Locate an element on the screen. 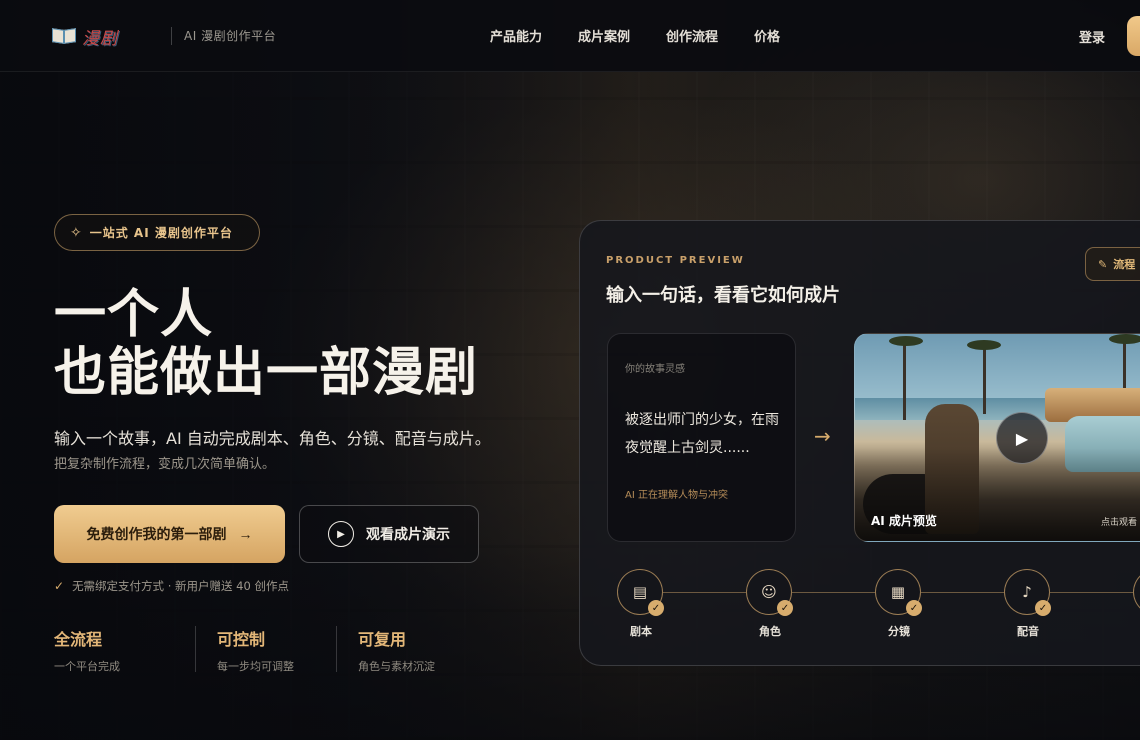 This screenshot has width=1140, height=740. header-tagline: AI 漫剧创作平台 is located at coordinates (230, 36).